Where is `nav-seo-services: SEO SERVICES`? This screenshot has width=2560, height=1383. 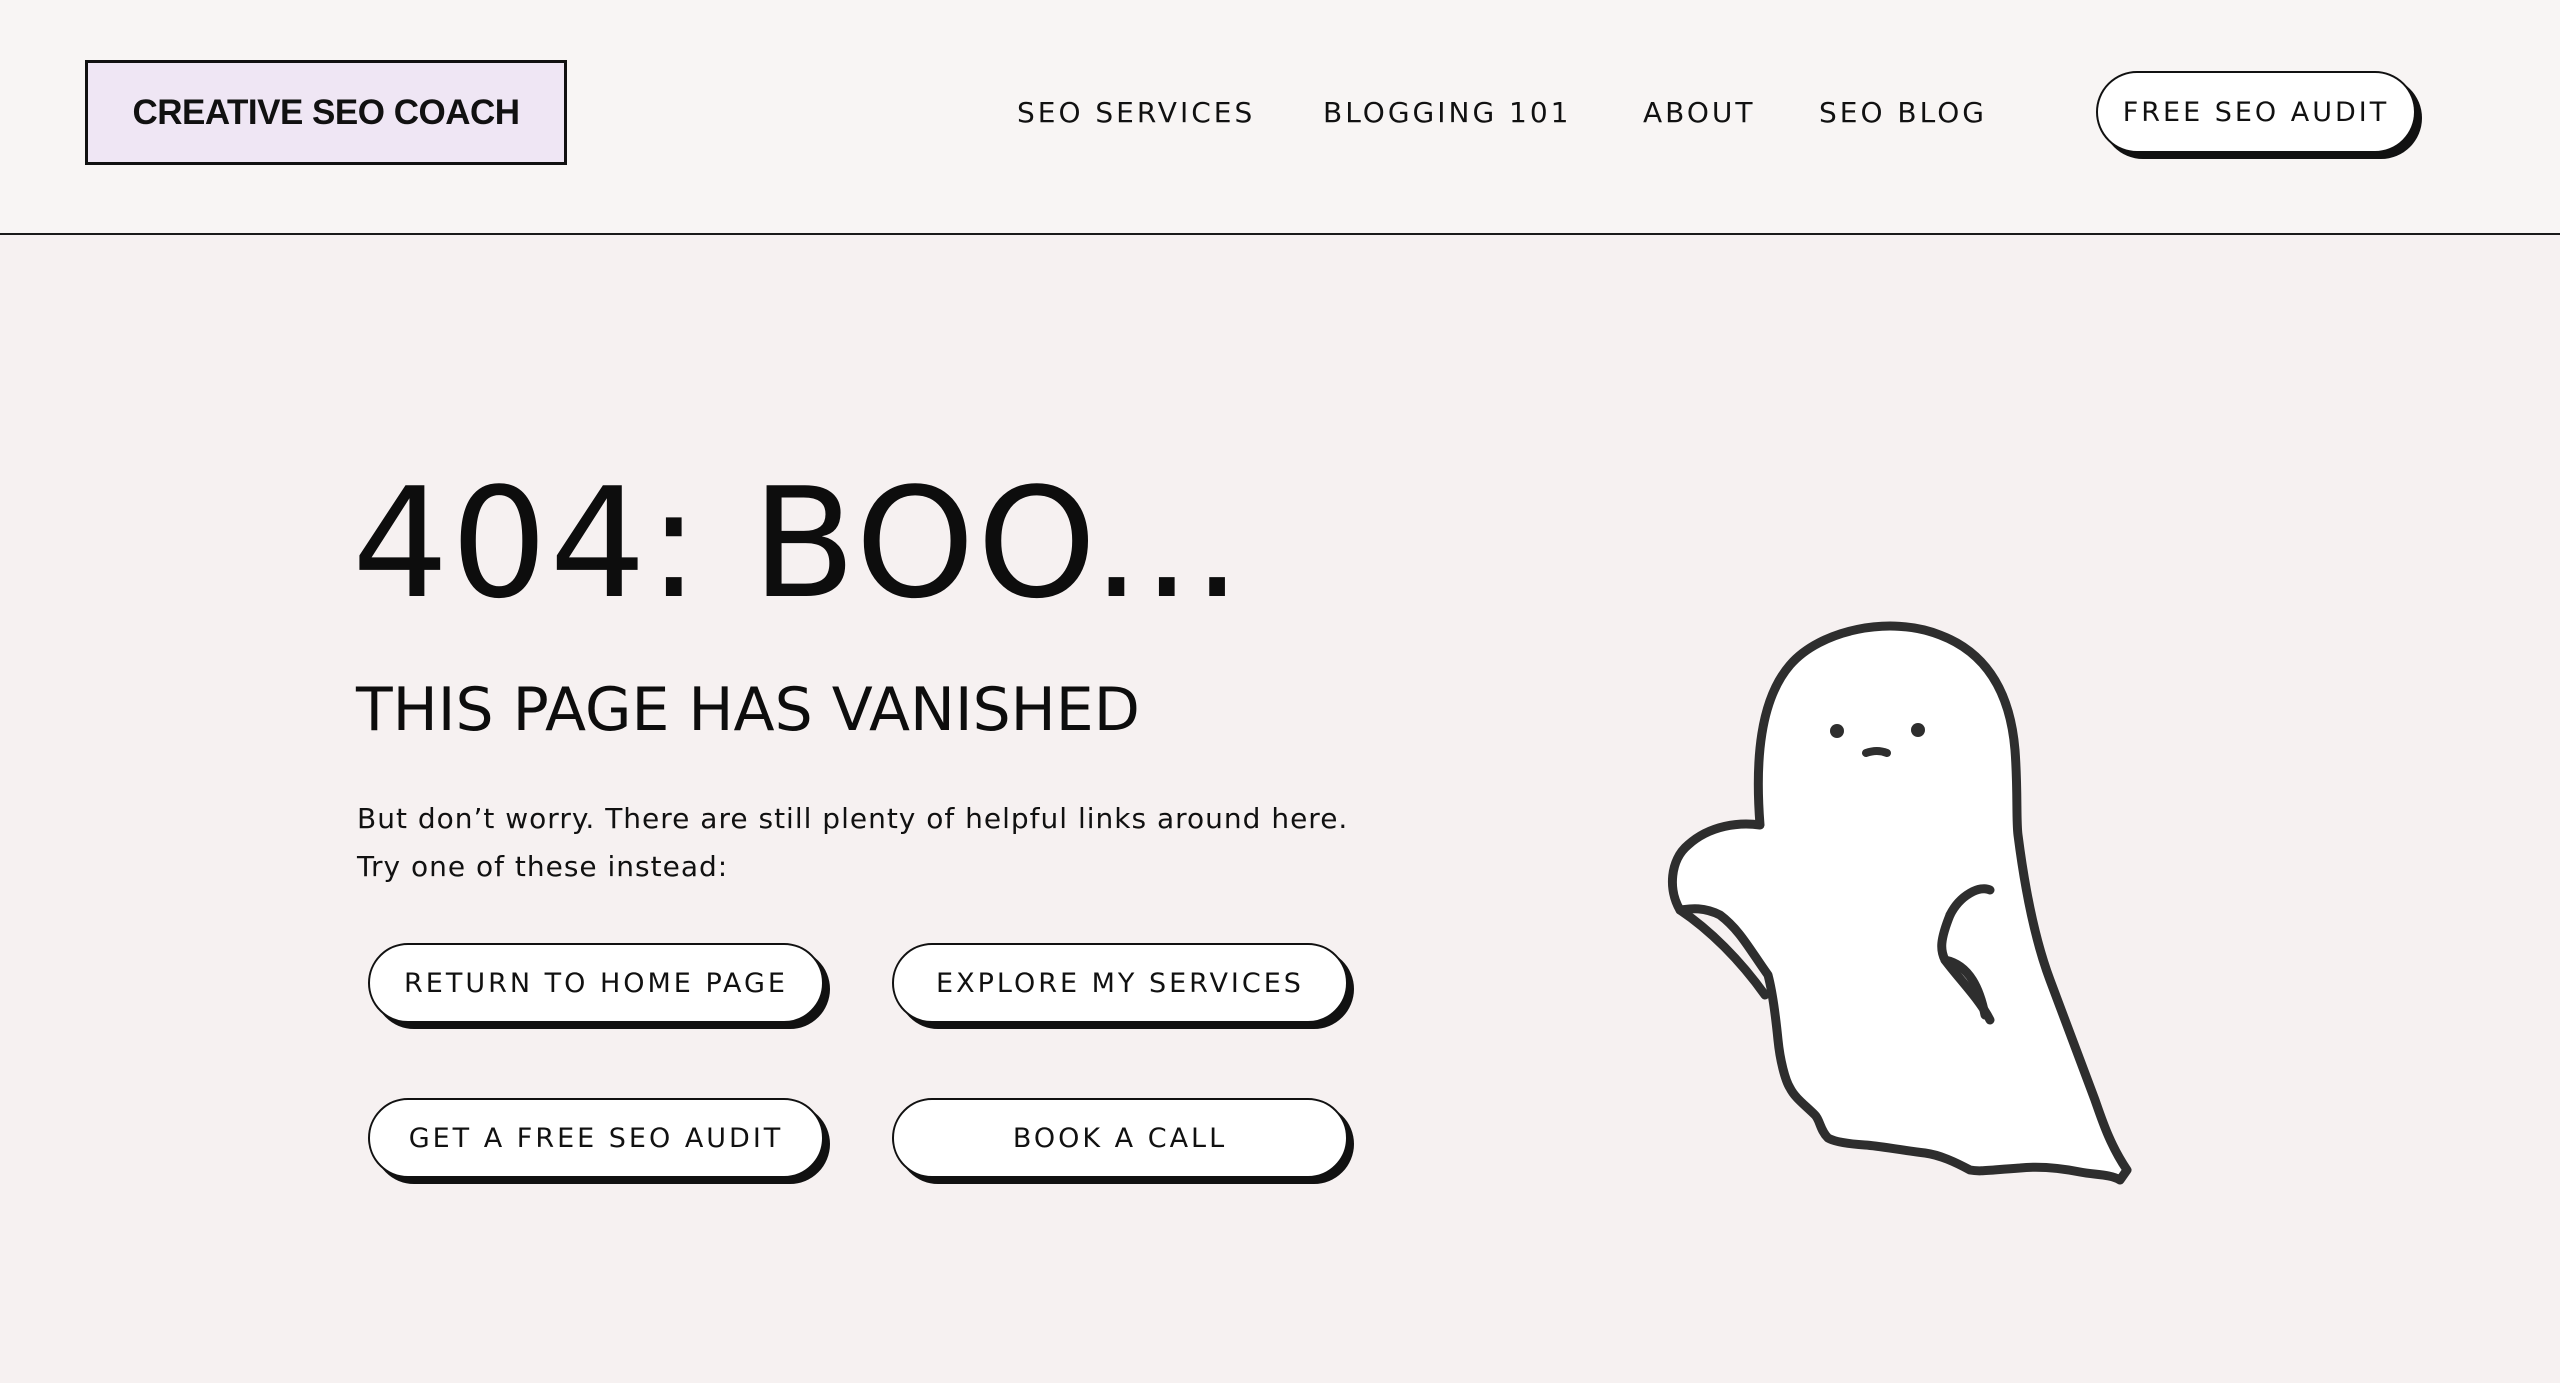
nav-seo-services: SEO SERVICES is located at coordinates (1136, 112).